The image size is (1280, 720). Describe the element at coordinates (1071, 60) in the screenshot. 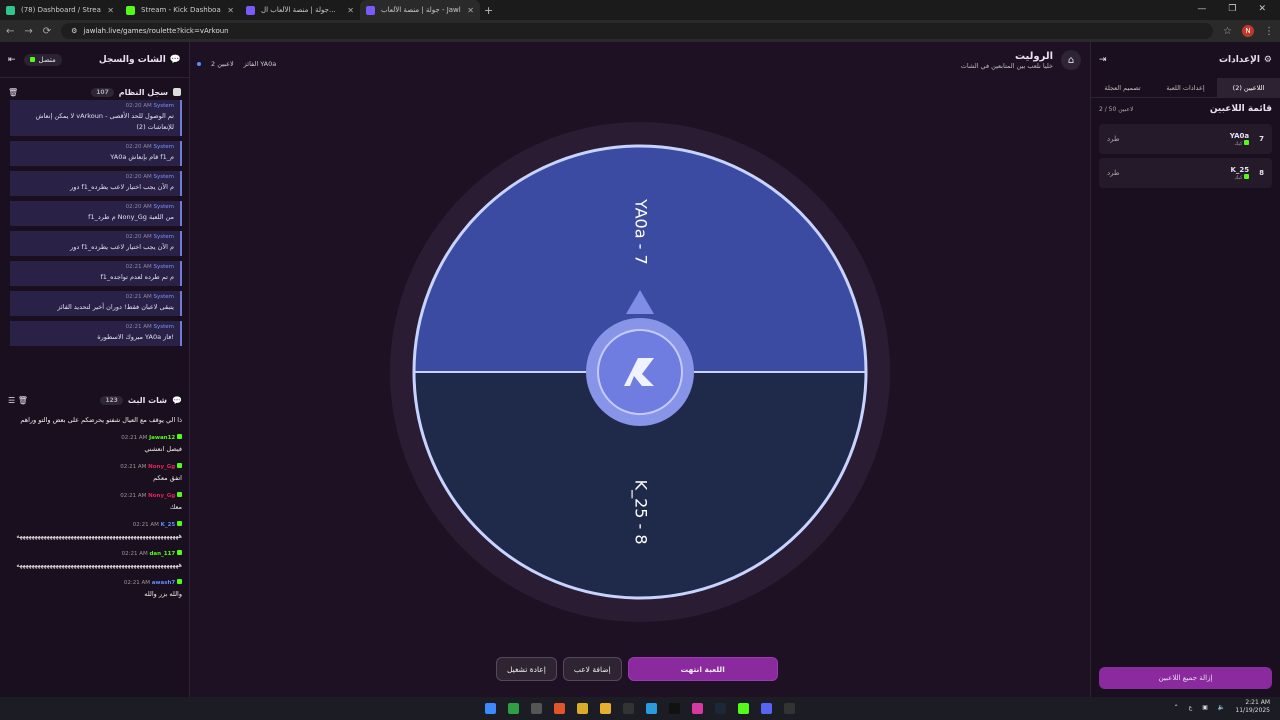

I see `home-button: ⌂` at that location.